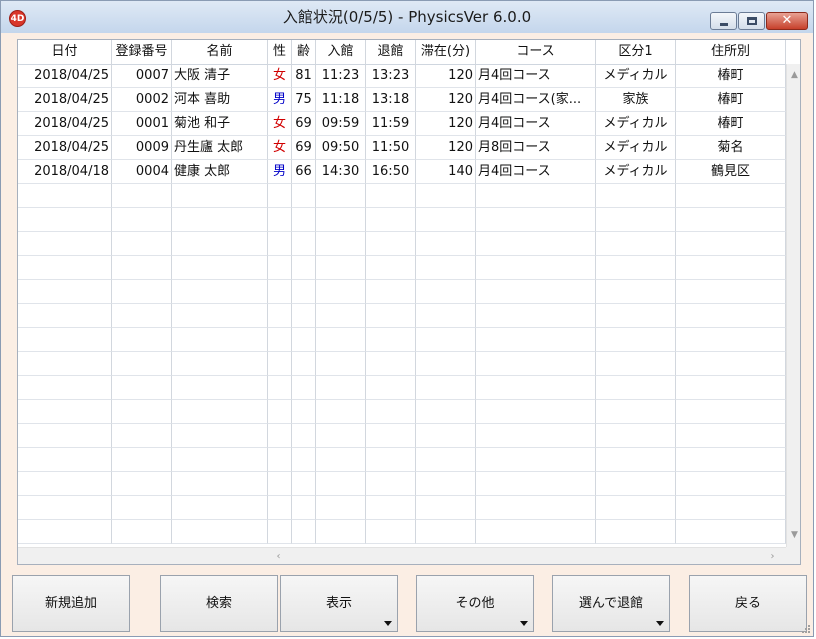  What do you see at coordinates (723, 21) in the screenshot?
I see `minimize-button` at bounding box center [723, 21].